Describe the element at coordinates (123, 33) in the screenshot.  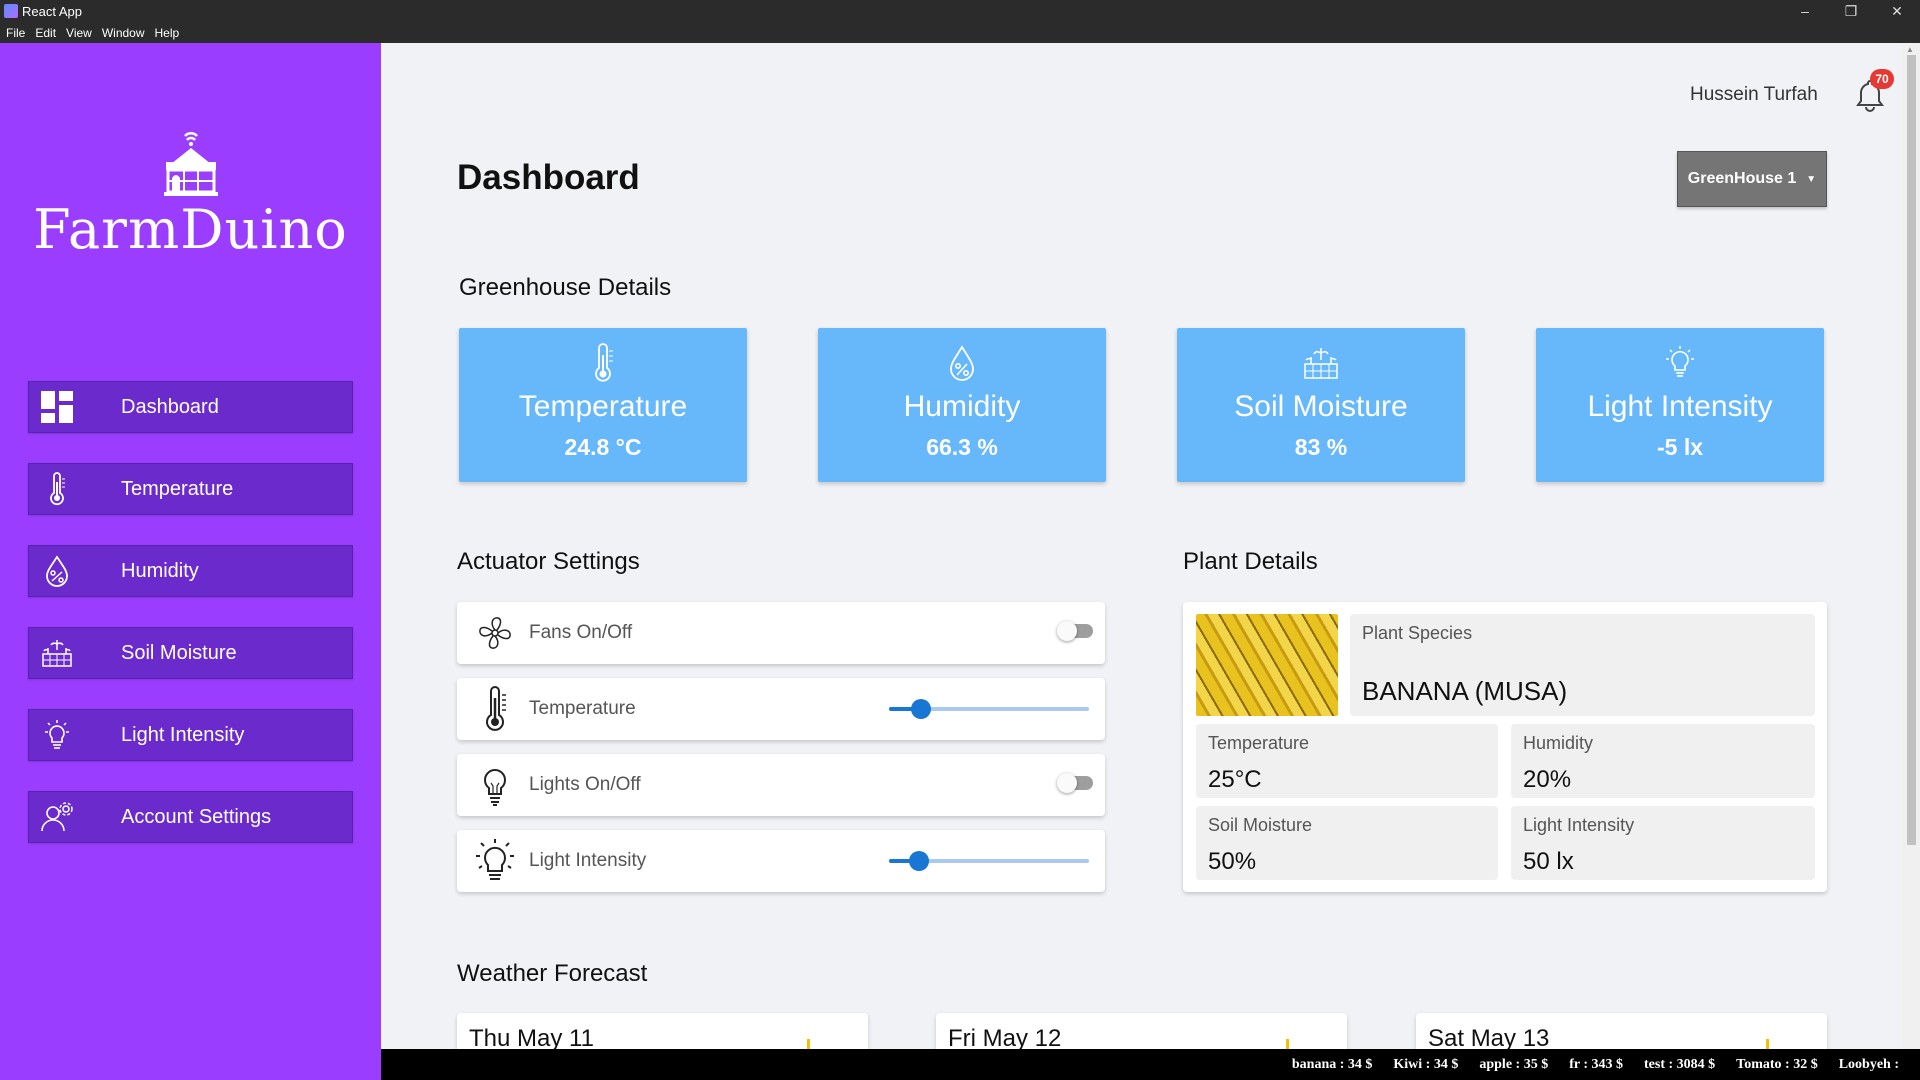
I see `menu-window: Window` at that location.